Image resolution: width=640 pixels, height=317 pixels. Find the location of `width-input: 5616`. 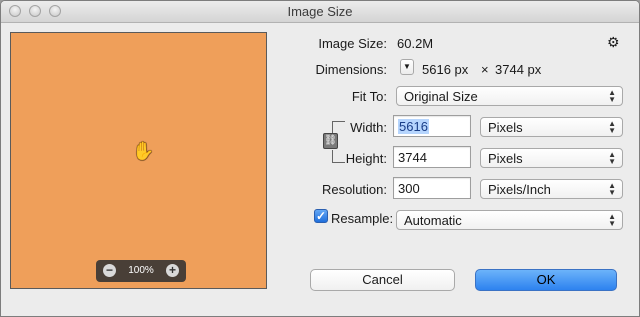

width-input: 5616 is located at coordinates (432, 126).